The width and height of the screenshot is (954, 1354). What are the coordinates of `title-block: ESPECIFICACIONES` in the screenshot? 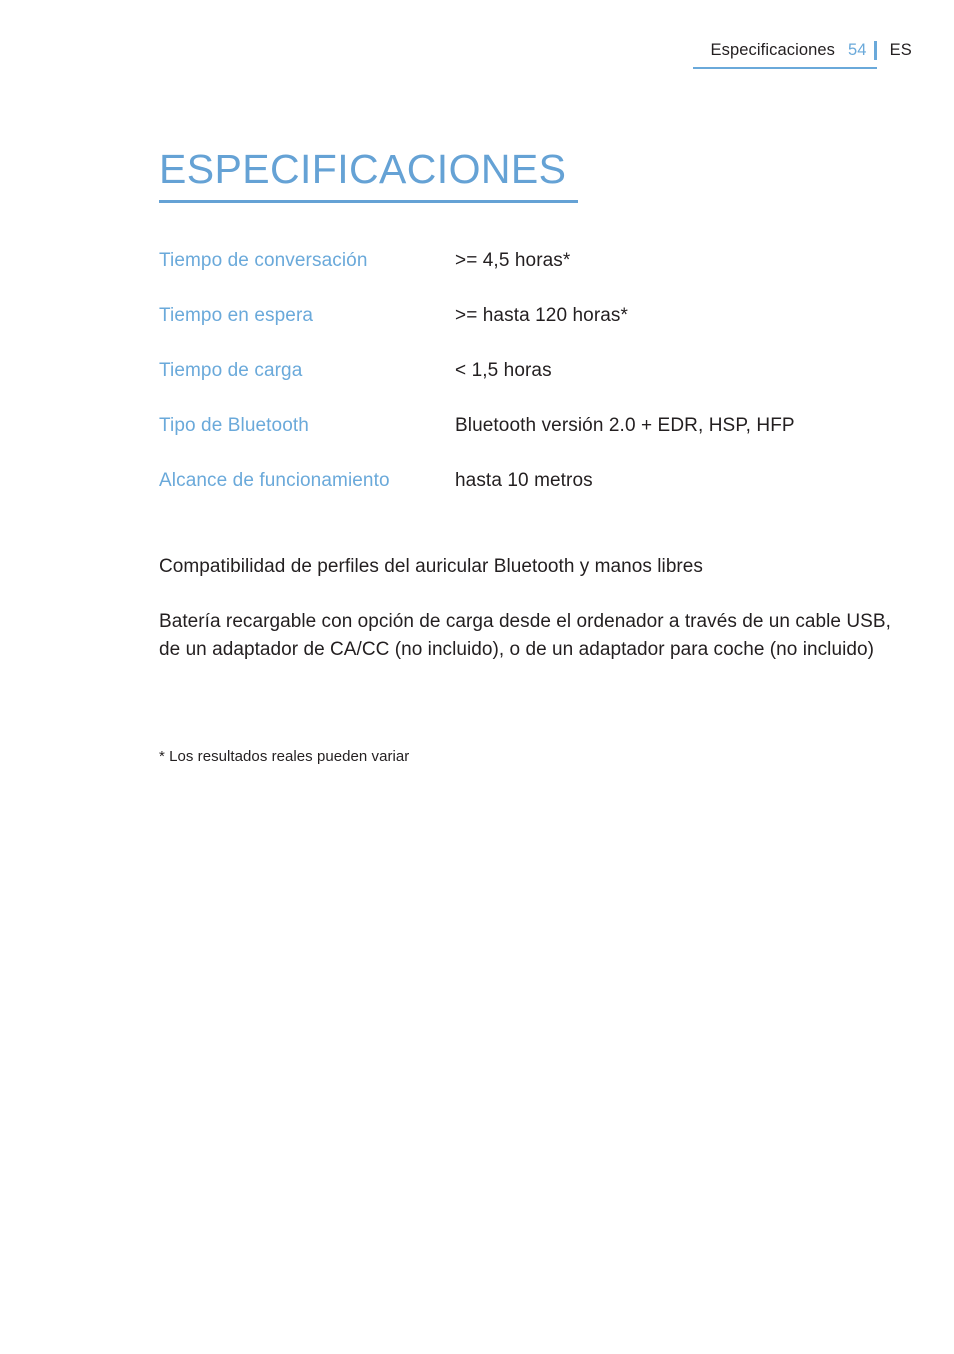 It's located at (369, 175).